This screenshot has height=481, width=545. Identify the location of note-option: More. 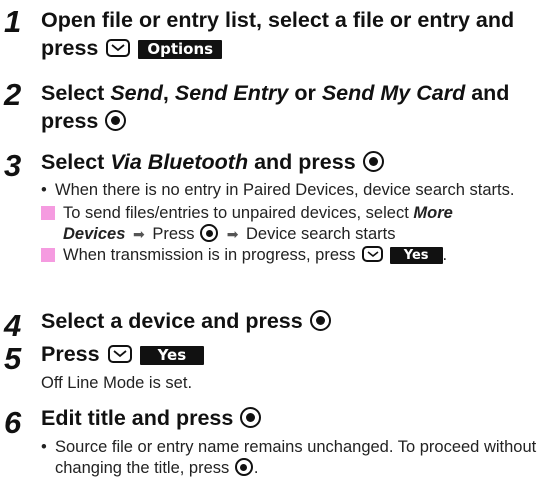
(433, 213).